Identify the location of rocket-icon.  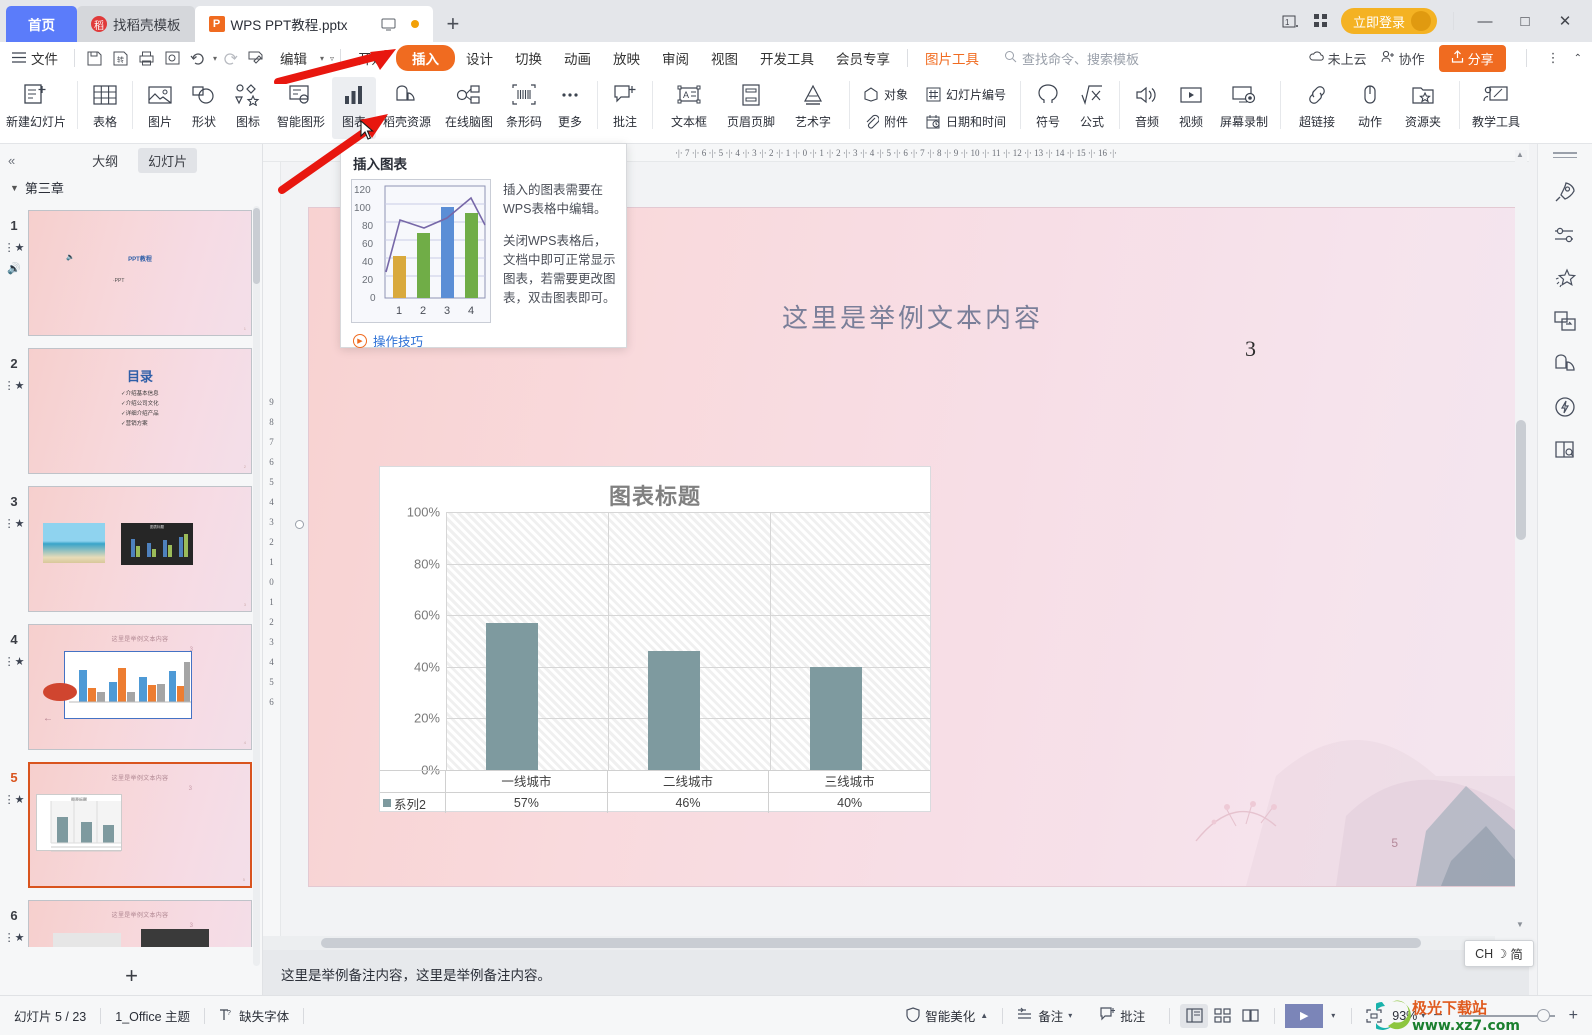
(1565, 192).